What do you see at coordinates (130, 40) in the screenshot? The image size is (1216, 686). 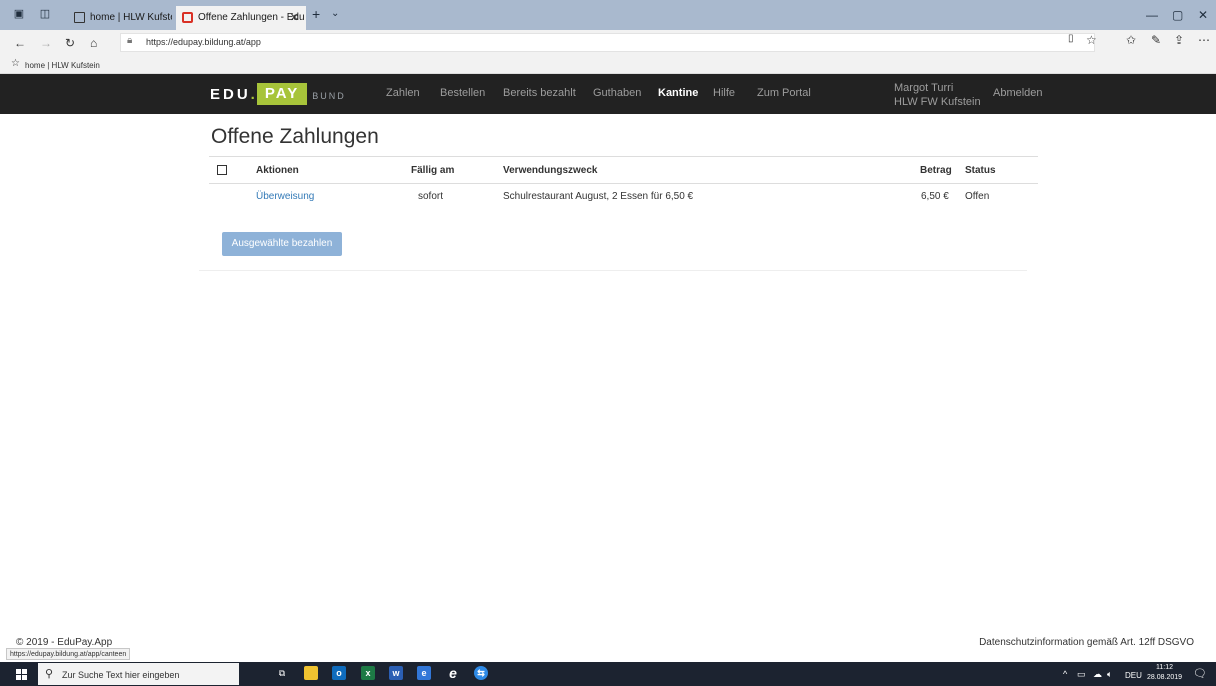 I see `lock-icon: 🔒︎` at bounding box center [130, 40].